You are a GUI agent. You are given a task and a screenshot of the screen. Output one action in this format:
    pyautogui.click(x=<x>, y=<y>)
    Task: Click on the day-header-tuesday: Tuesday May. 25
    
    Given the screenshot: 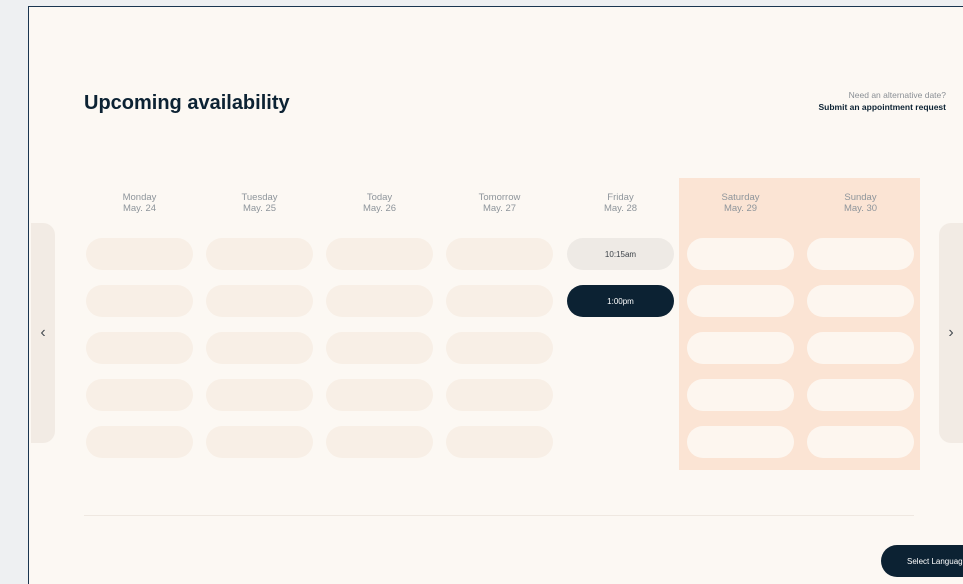 What is the action you would take?
    pyautogui.click(x=259, y=203)
    